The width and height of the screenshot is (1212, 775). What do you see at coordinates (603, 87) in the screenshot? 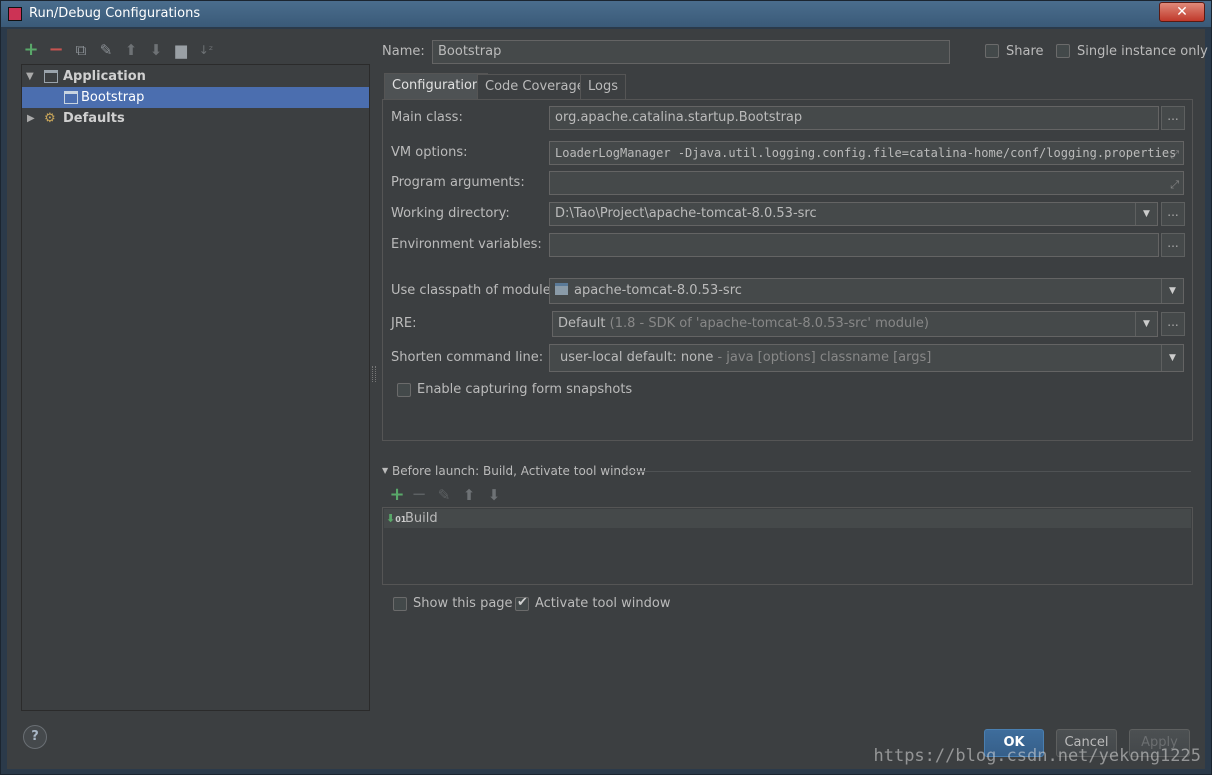
I see `tab-logs: Logs` at bounding box center [603, 87].